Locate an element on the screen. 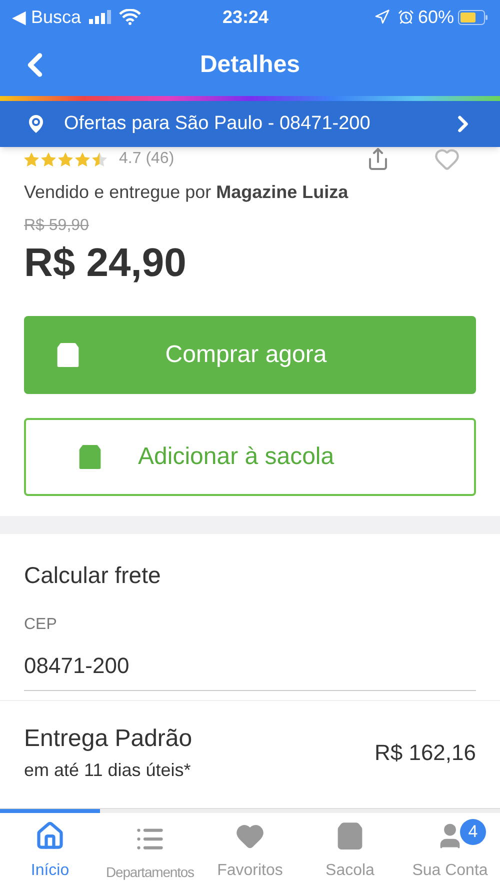  share-icon is located at coordinates (378, 159).